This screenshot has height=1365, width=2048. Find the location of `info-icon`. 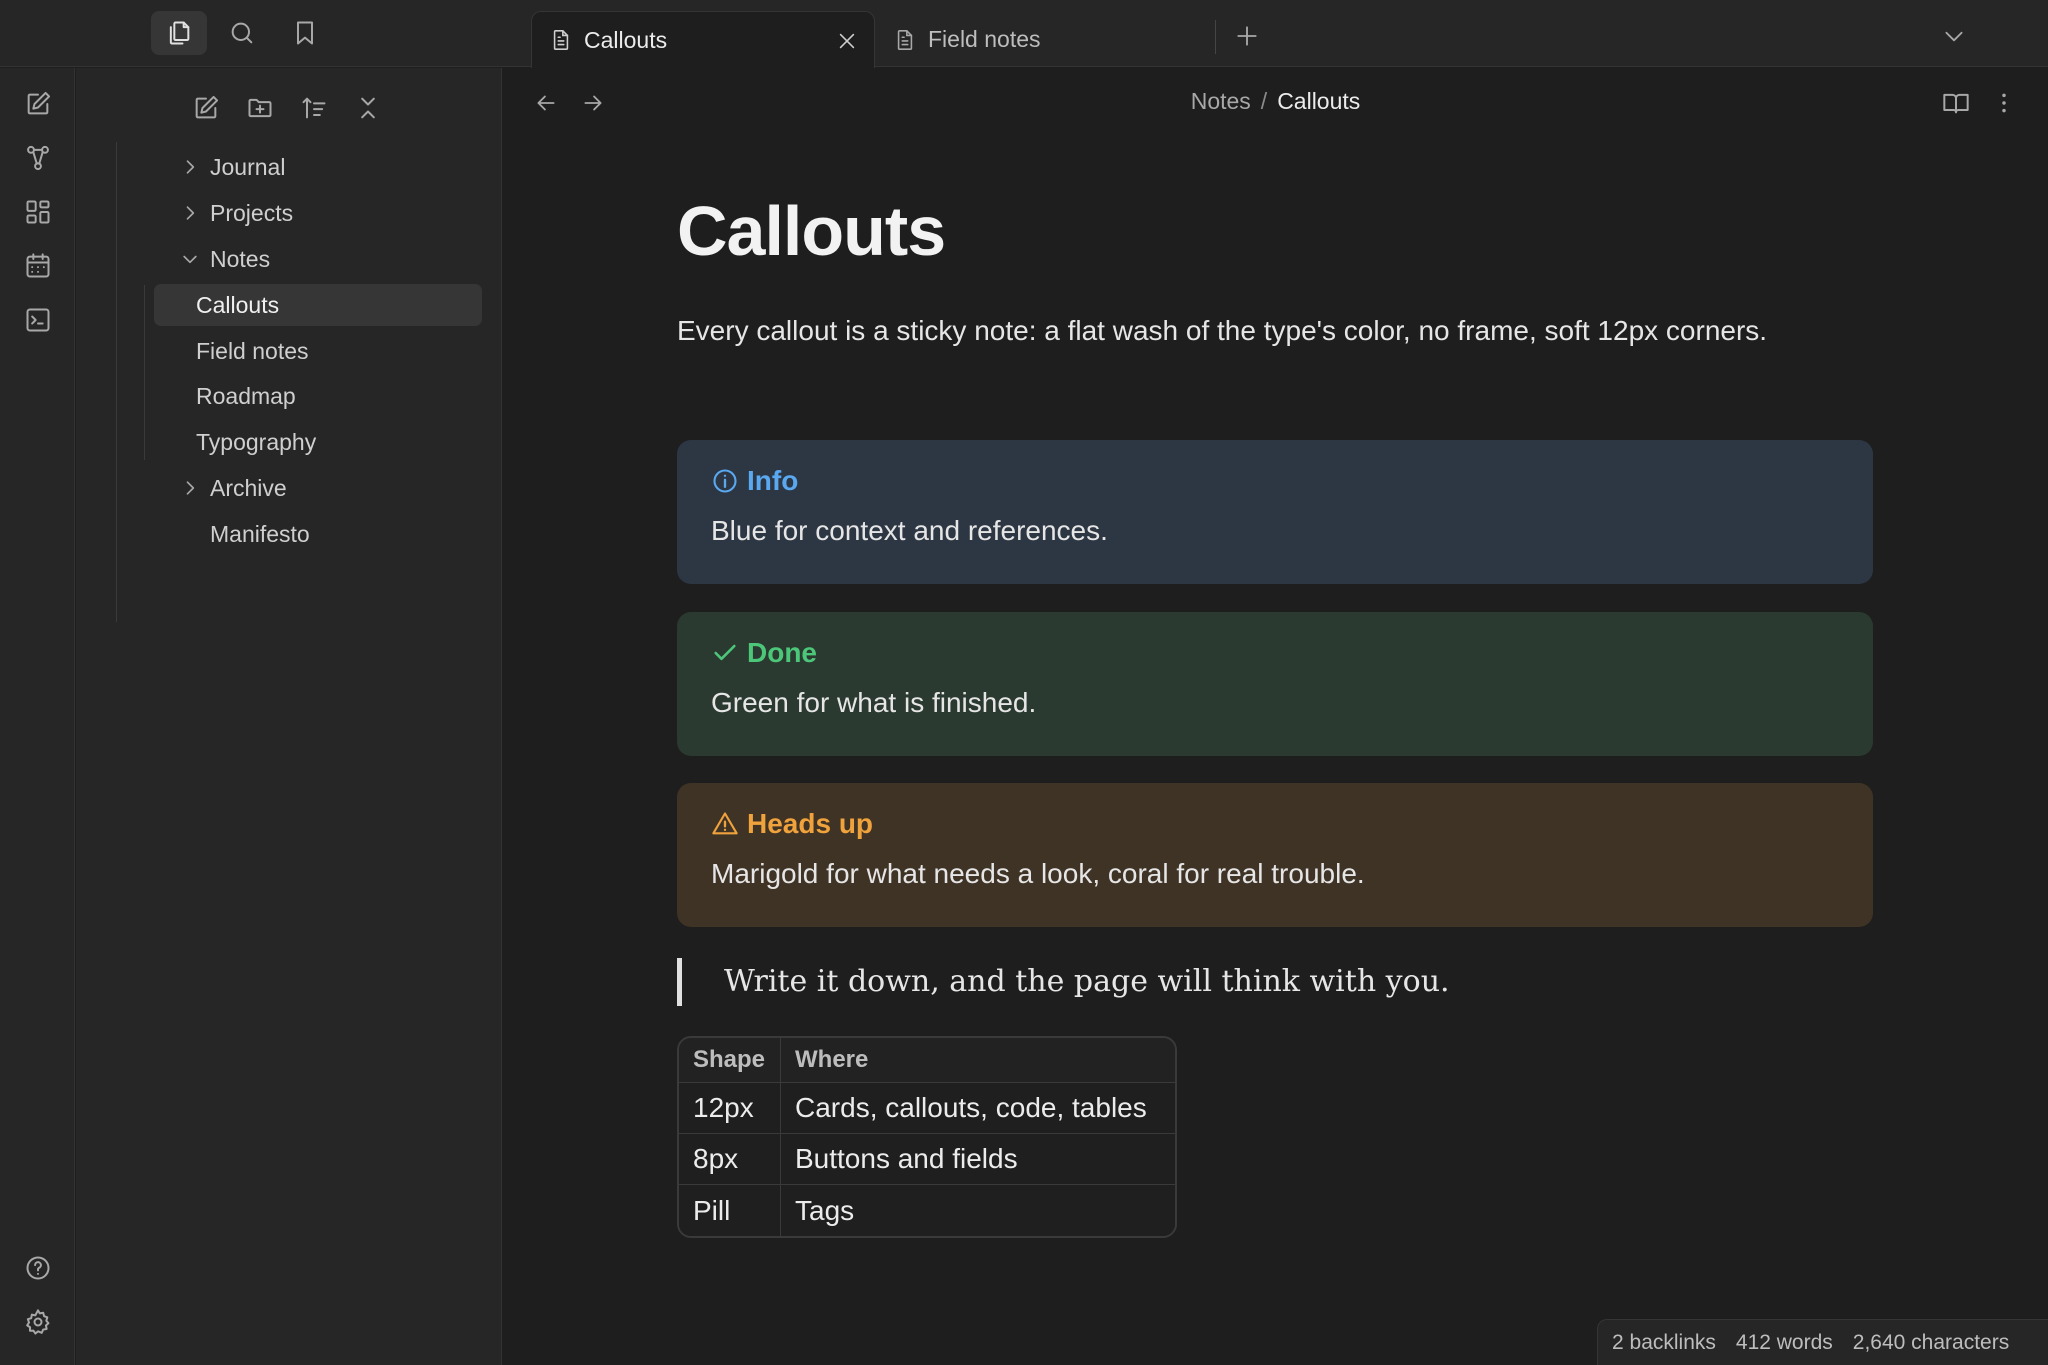

info-icon is located at coordinates (725, 481).